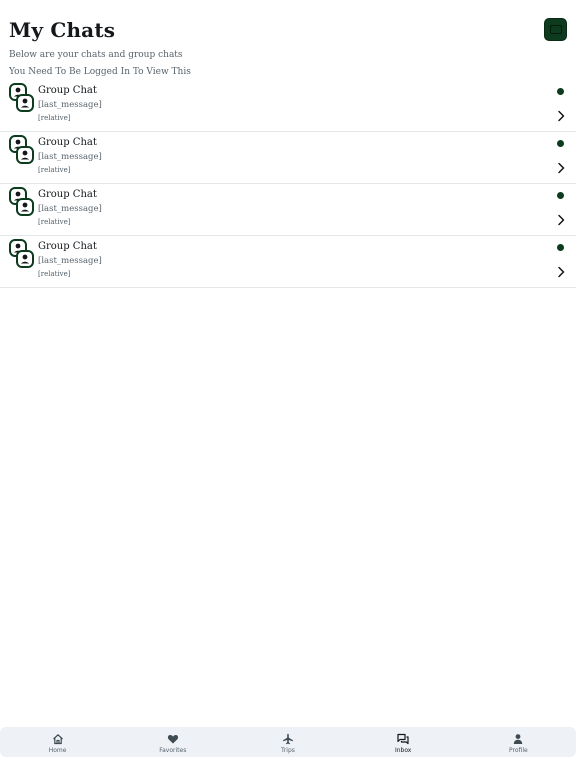 The image size is (576, 768). I want to click on nav-label: Inbox, so click(403, 750).